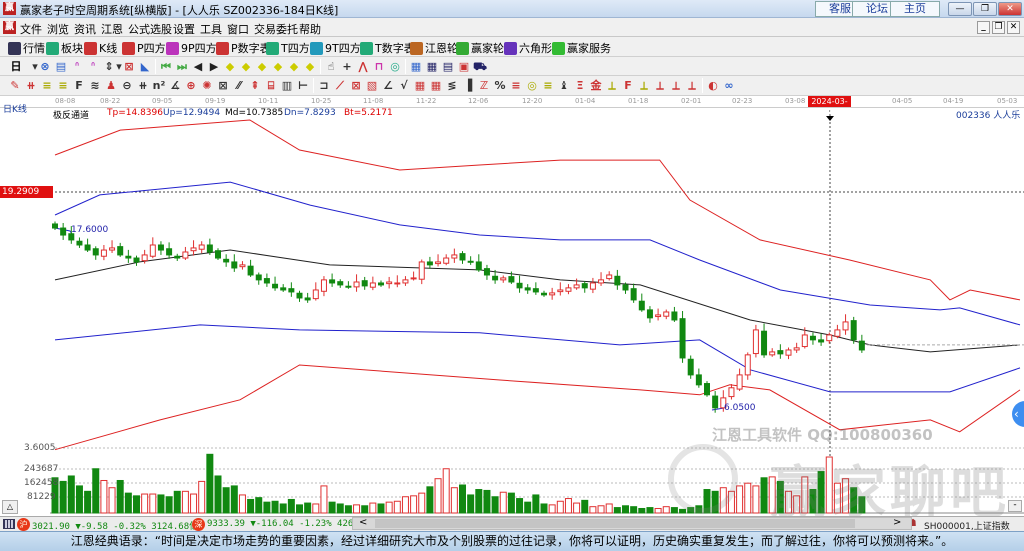 Image resolution: width=1024 pixels, height=551 pixels. I want to click on first-icon: ⏮, so click(166, 66).